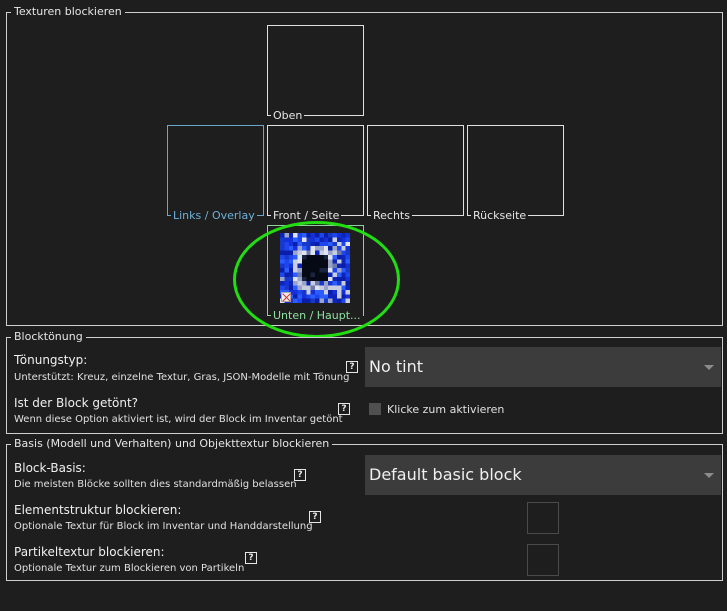 This screenshot has width=727, height=611. Describe the element at coordinates (48, 337) in the screenshot. I see `tint-section-legend: Blocktönung` at that location.